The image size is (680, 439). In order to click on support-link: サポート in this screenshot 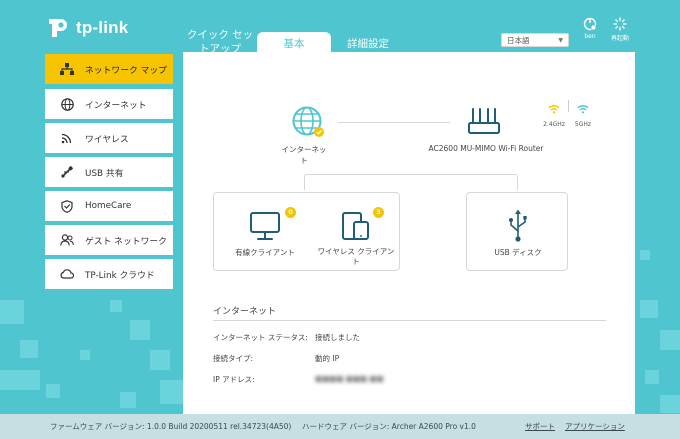, I will do `click(540, 426)`.